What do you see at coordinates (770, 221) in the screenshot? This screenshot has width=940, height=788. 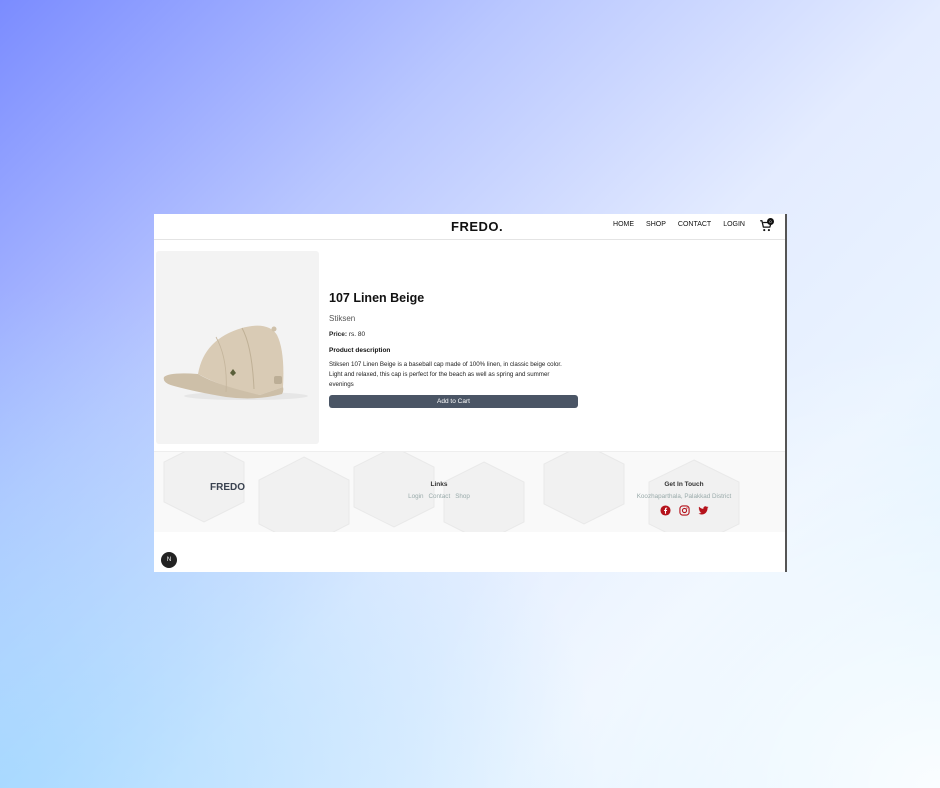 I see `cart-count-badge: 0` at bounding box center [770, 221].